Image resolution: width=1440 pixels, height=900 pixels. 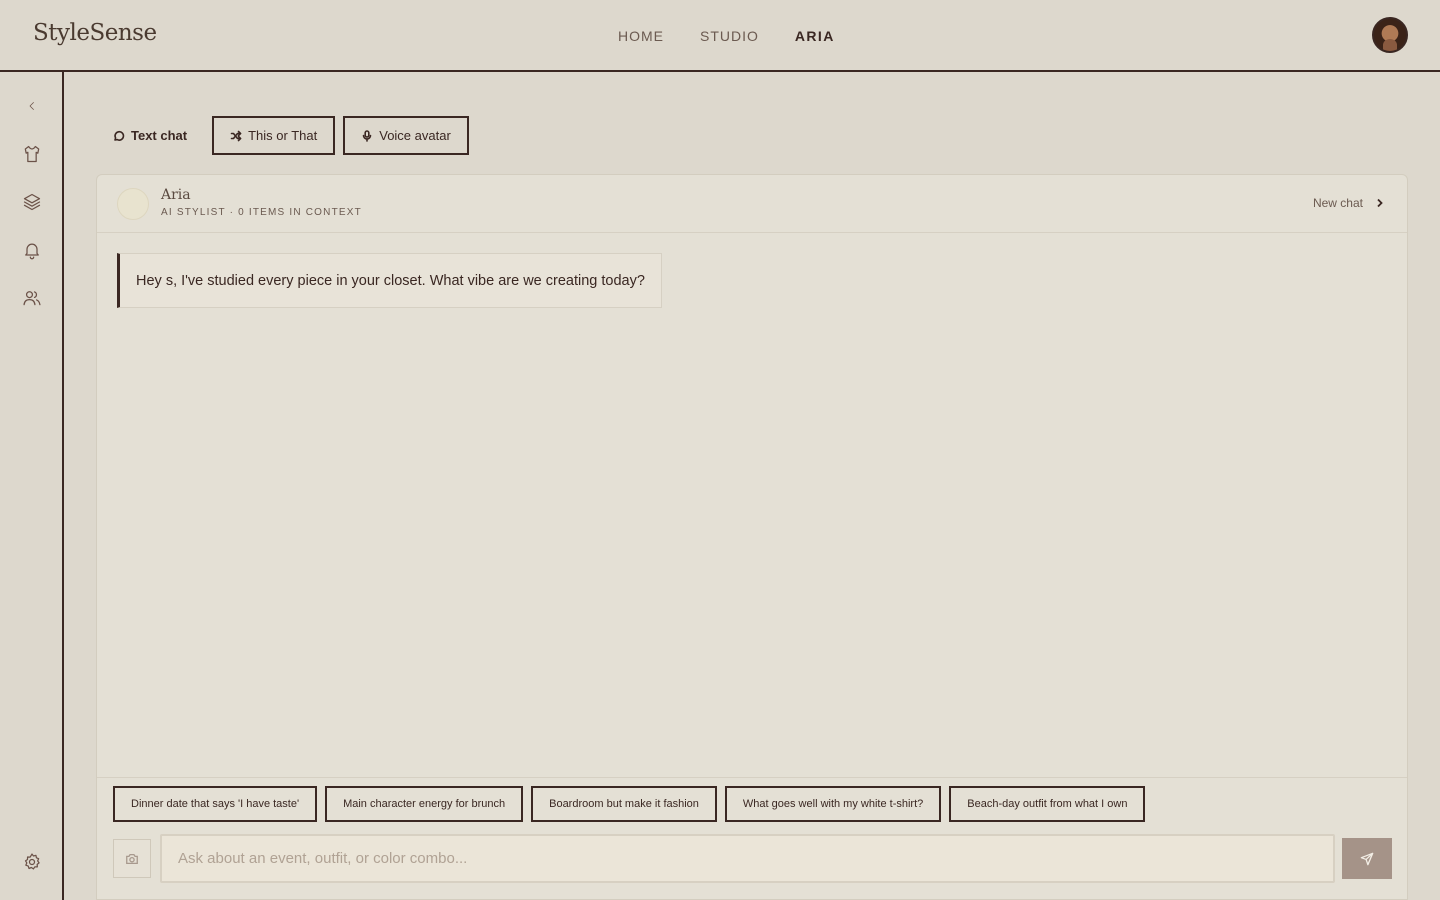 I want to click on send-icon, so click(x=1367, y=858).